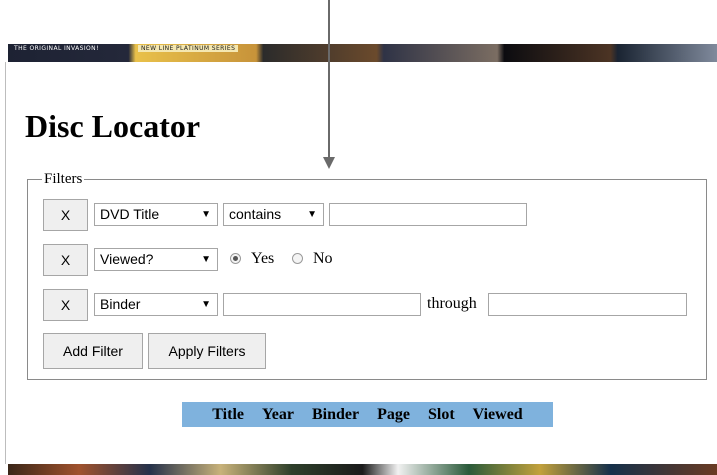 Image resolution: width=717 pixels, height=475 pixels. Describe the element at coordinates (367, 414) in the screenshot. I see `results-table-header: Title Year Binder Page Slot Viewed` at that location.